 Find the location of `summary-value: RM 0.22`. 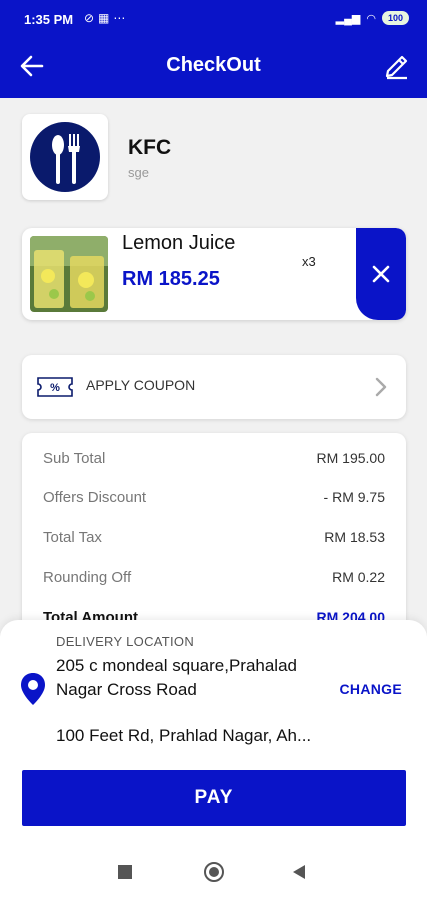

summary-value: RM 0.22 is located at coordinates (358, 577).